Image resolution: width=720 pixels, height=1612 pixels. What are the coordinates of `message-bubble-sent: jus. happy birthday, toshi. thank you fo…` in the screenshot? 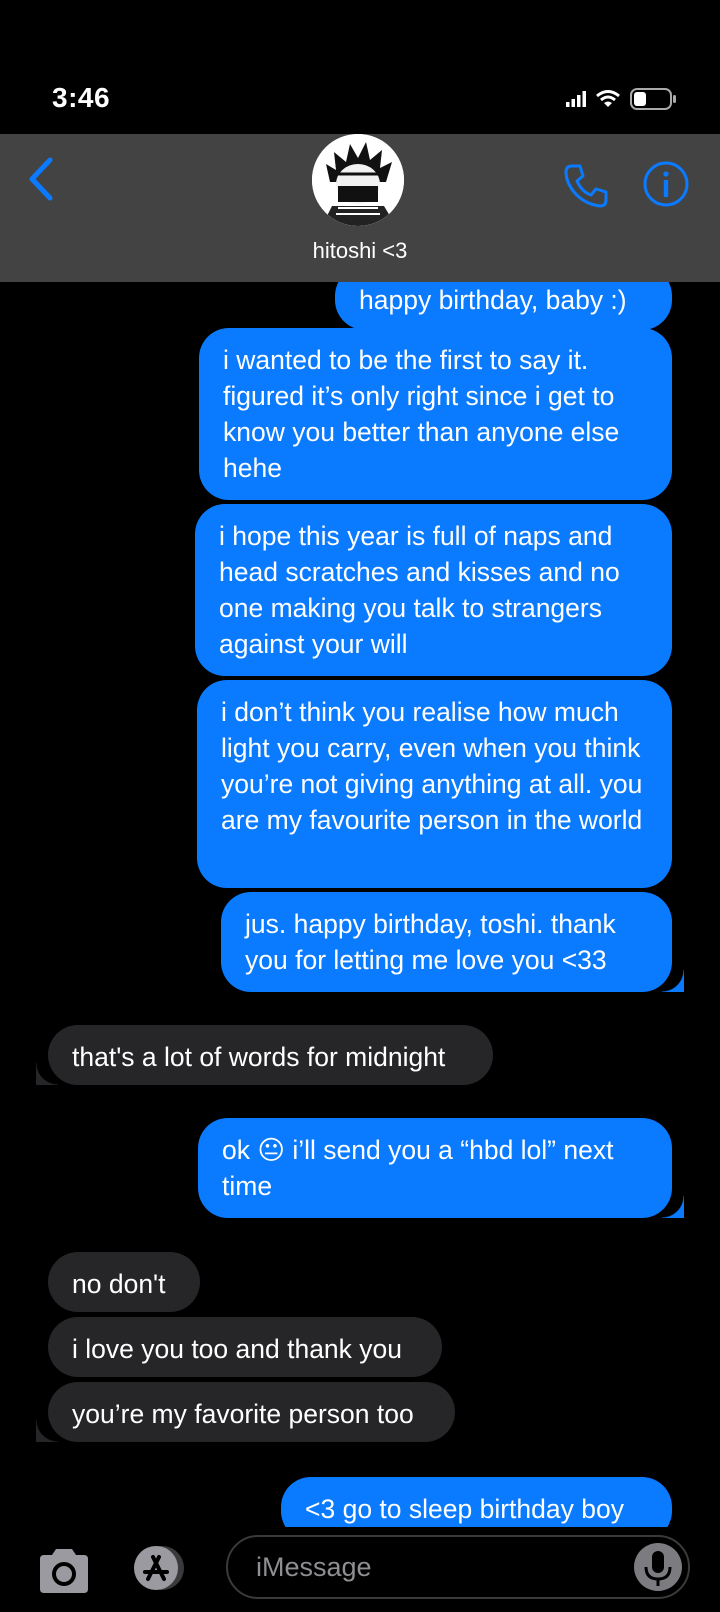 It's located at (452, 942).